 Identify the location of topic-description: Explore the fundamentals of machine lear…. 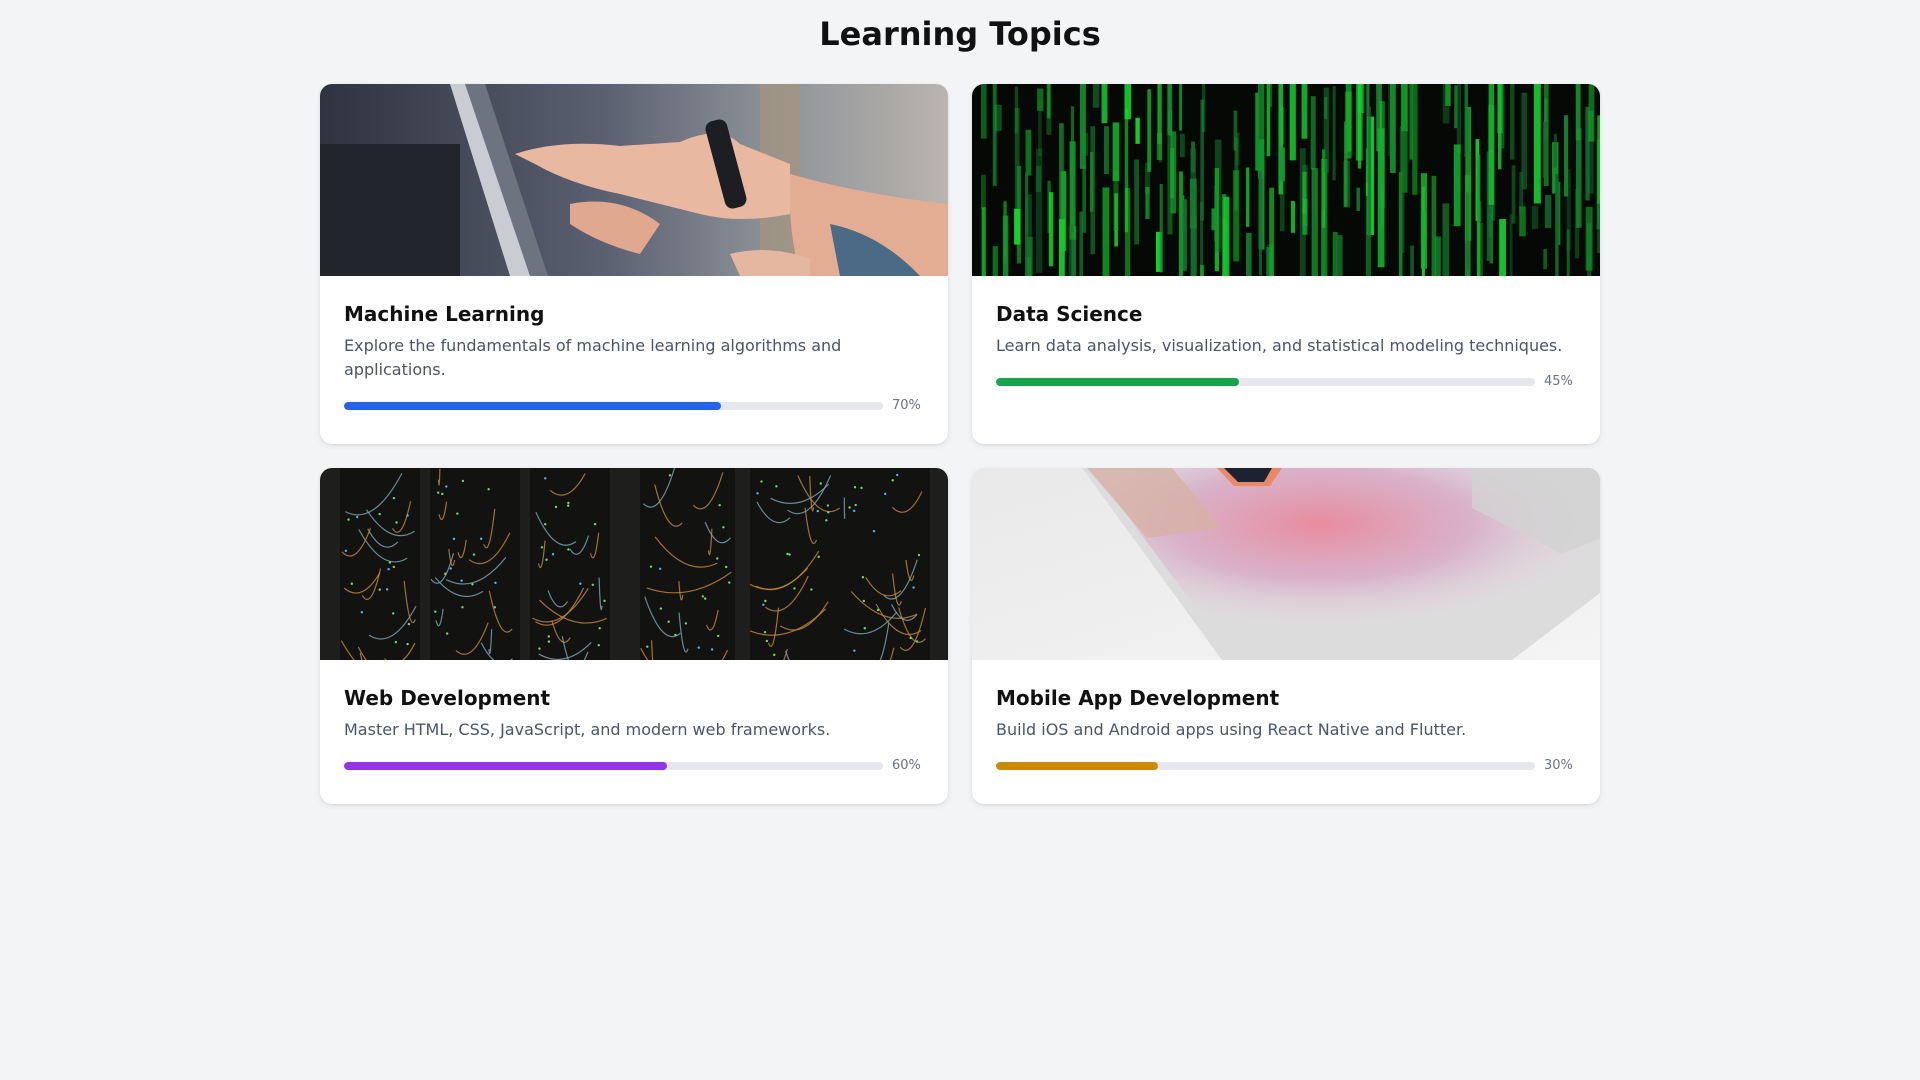
(593, 357).